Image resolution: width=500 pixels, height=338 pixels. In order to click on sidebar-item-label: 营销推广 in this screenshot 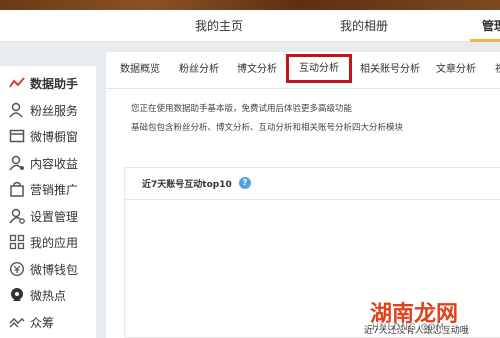, I will do `click(54, 189)`.